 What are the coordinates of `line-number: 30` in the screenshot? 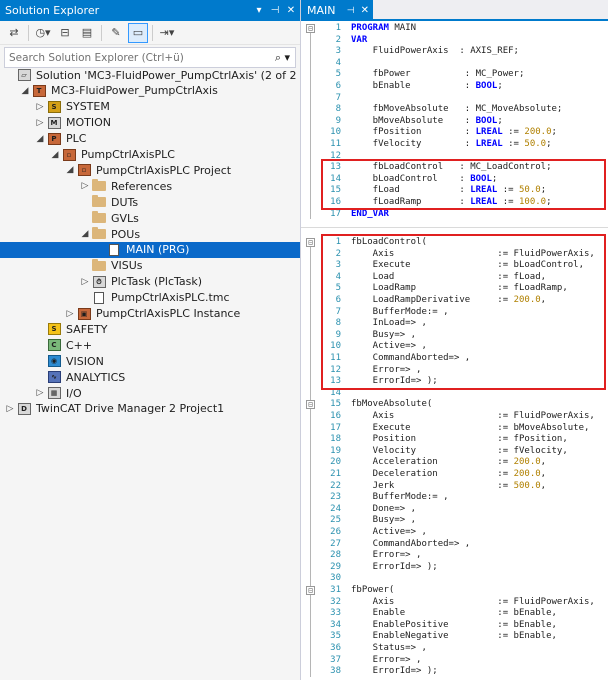 It's located at (335, 578).